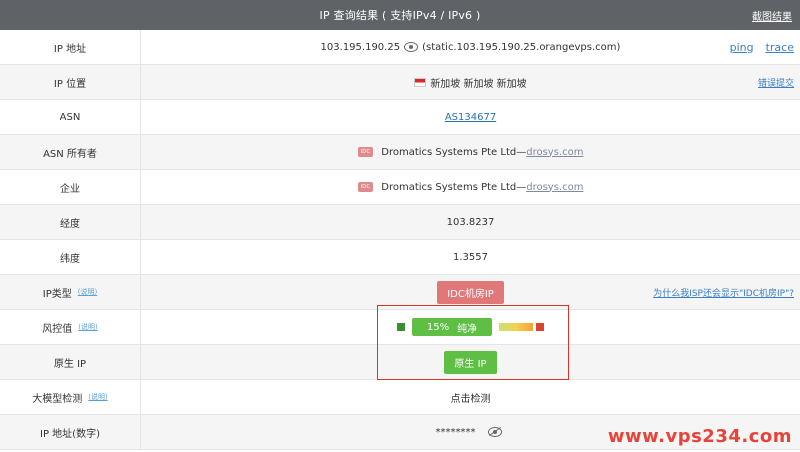 The width and height of the screenshot is (800, 452). Describe the element at coordinates (780, 47) in the screenshot. I see `trace-link: trace` at that location.